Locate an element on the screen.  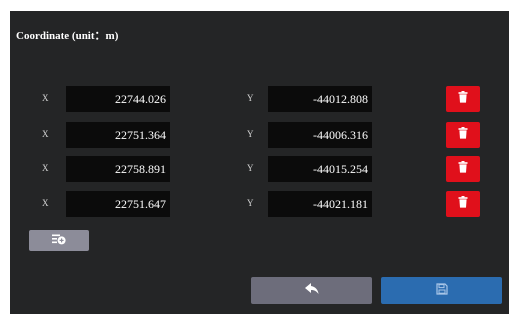
y-input: -44015.254 is located at coordinates (320, 169).